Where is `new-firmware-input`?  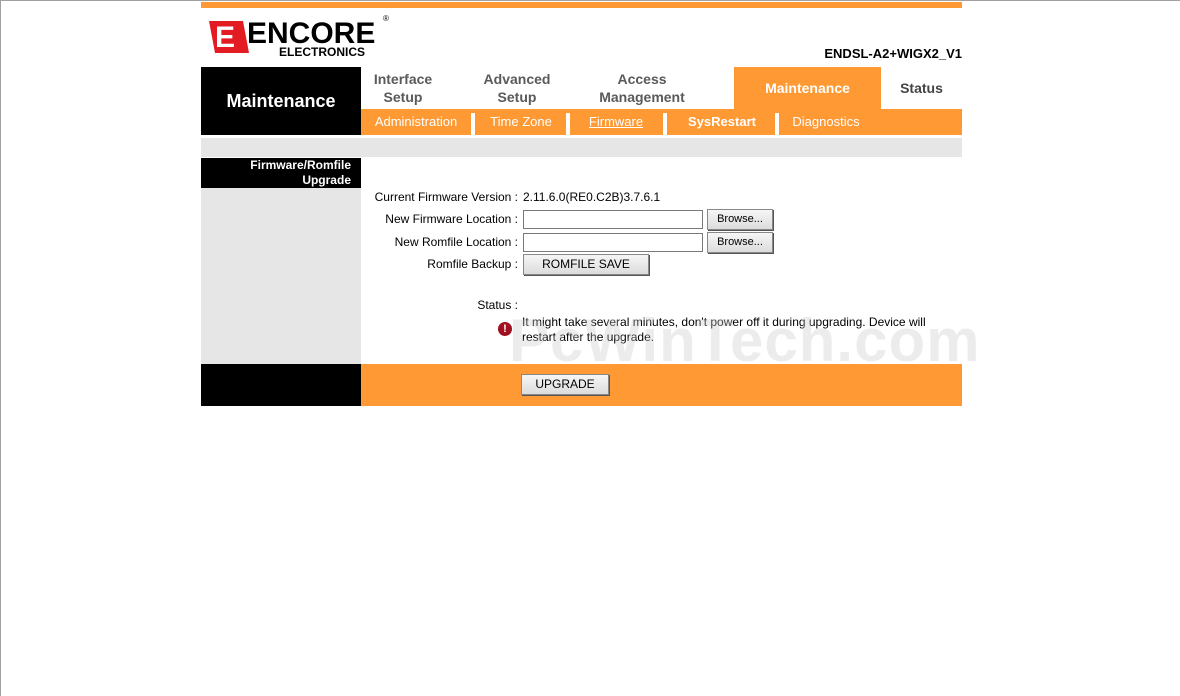 new-firmware-input is located at coordinates (613, 219).